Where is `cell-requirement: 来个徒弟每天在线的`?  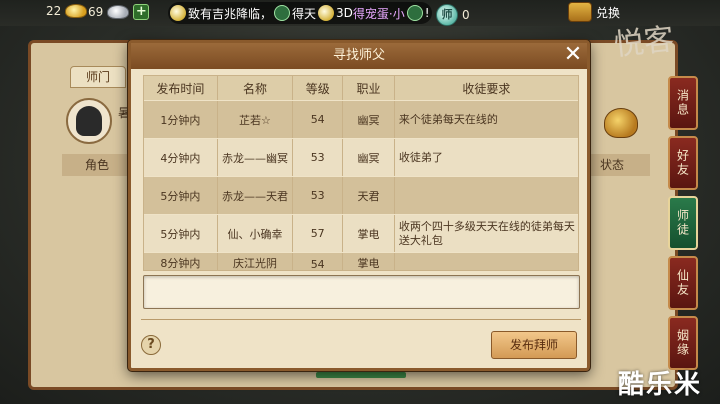
cell-requirement: 来个徒弟每天在线的 is located at coordinates (448, 119).